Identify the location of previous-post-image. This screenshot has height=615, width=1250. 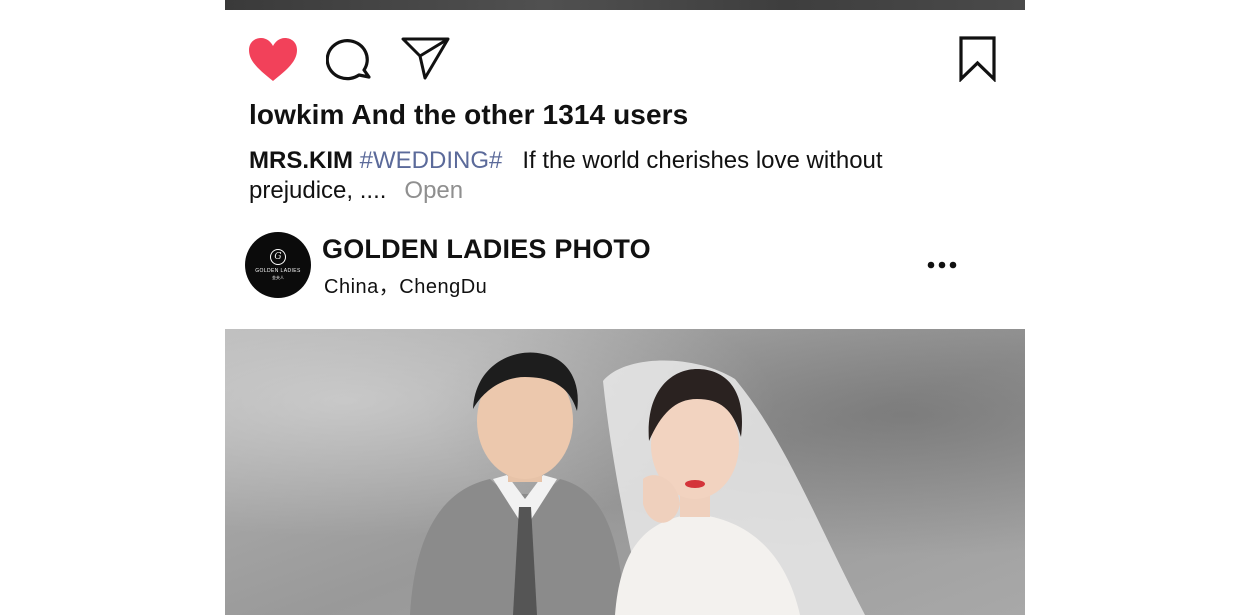
(625, 5).